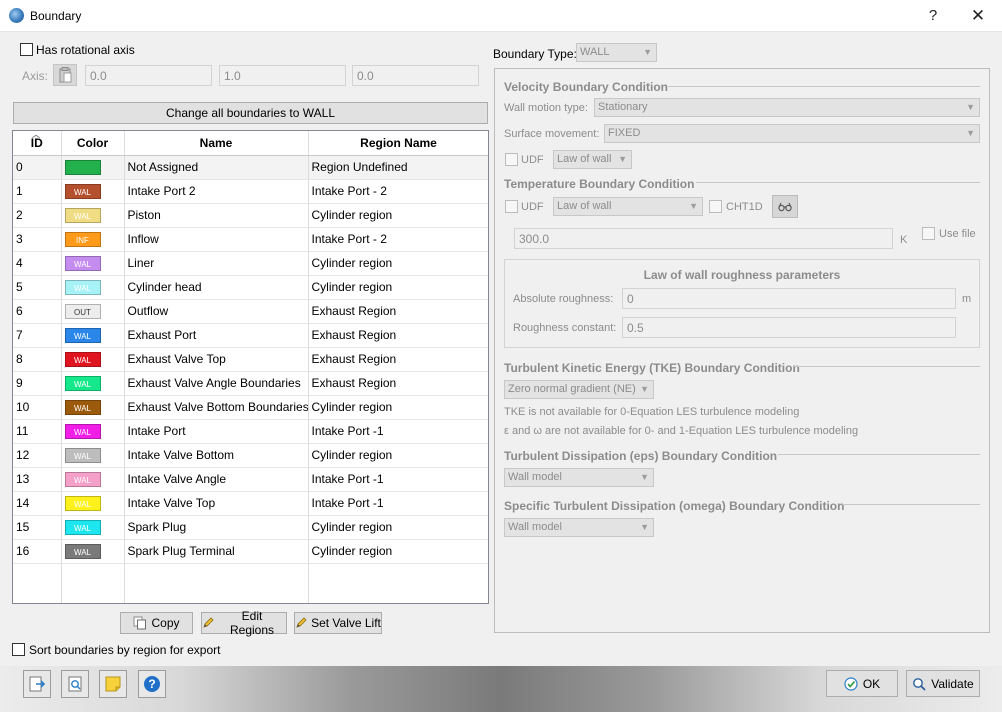 This screenshot has height=712, width=1002. Describe the element at coordinates (250, 359) in the screenshot. I see `table-row: 8 WAL Exhaust Valve Top Exhaust Region` at that location.